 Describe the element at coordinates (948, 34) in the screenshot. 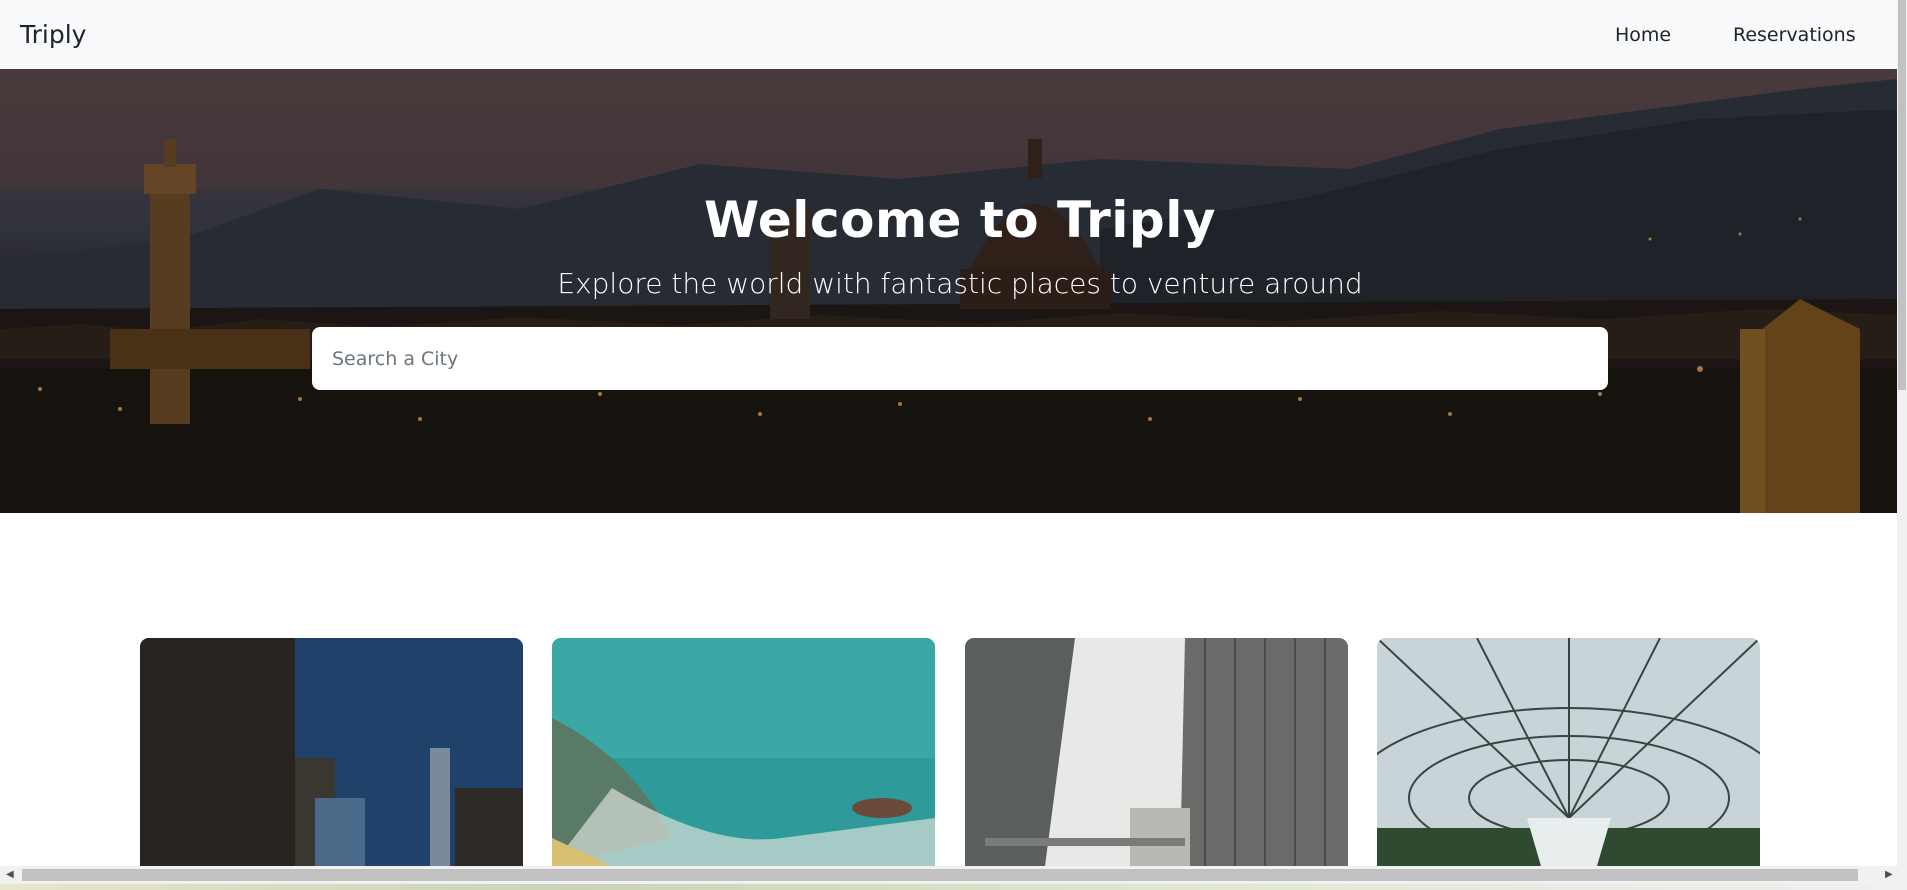

I see `navbar: Triply Home Reservations` at that location.